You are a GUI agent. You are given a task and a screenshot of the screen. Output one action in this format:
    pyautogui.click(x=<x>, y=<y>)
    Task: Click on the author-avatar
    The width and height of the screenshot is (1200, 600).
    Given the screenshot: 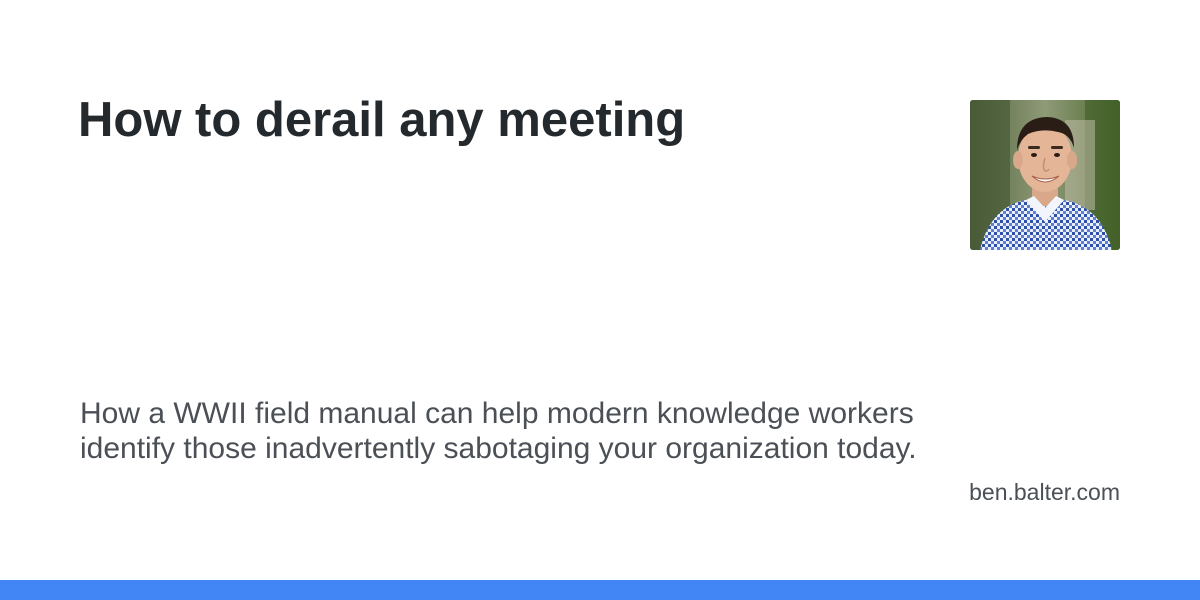 What is the action you would take?
    pyautogui.click(x=1045, y=175)
    